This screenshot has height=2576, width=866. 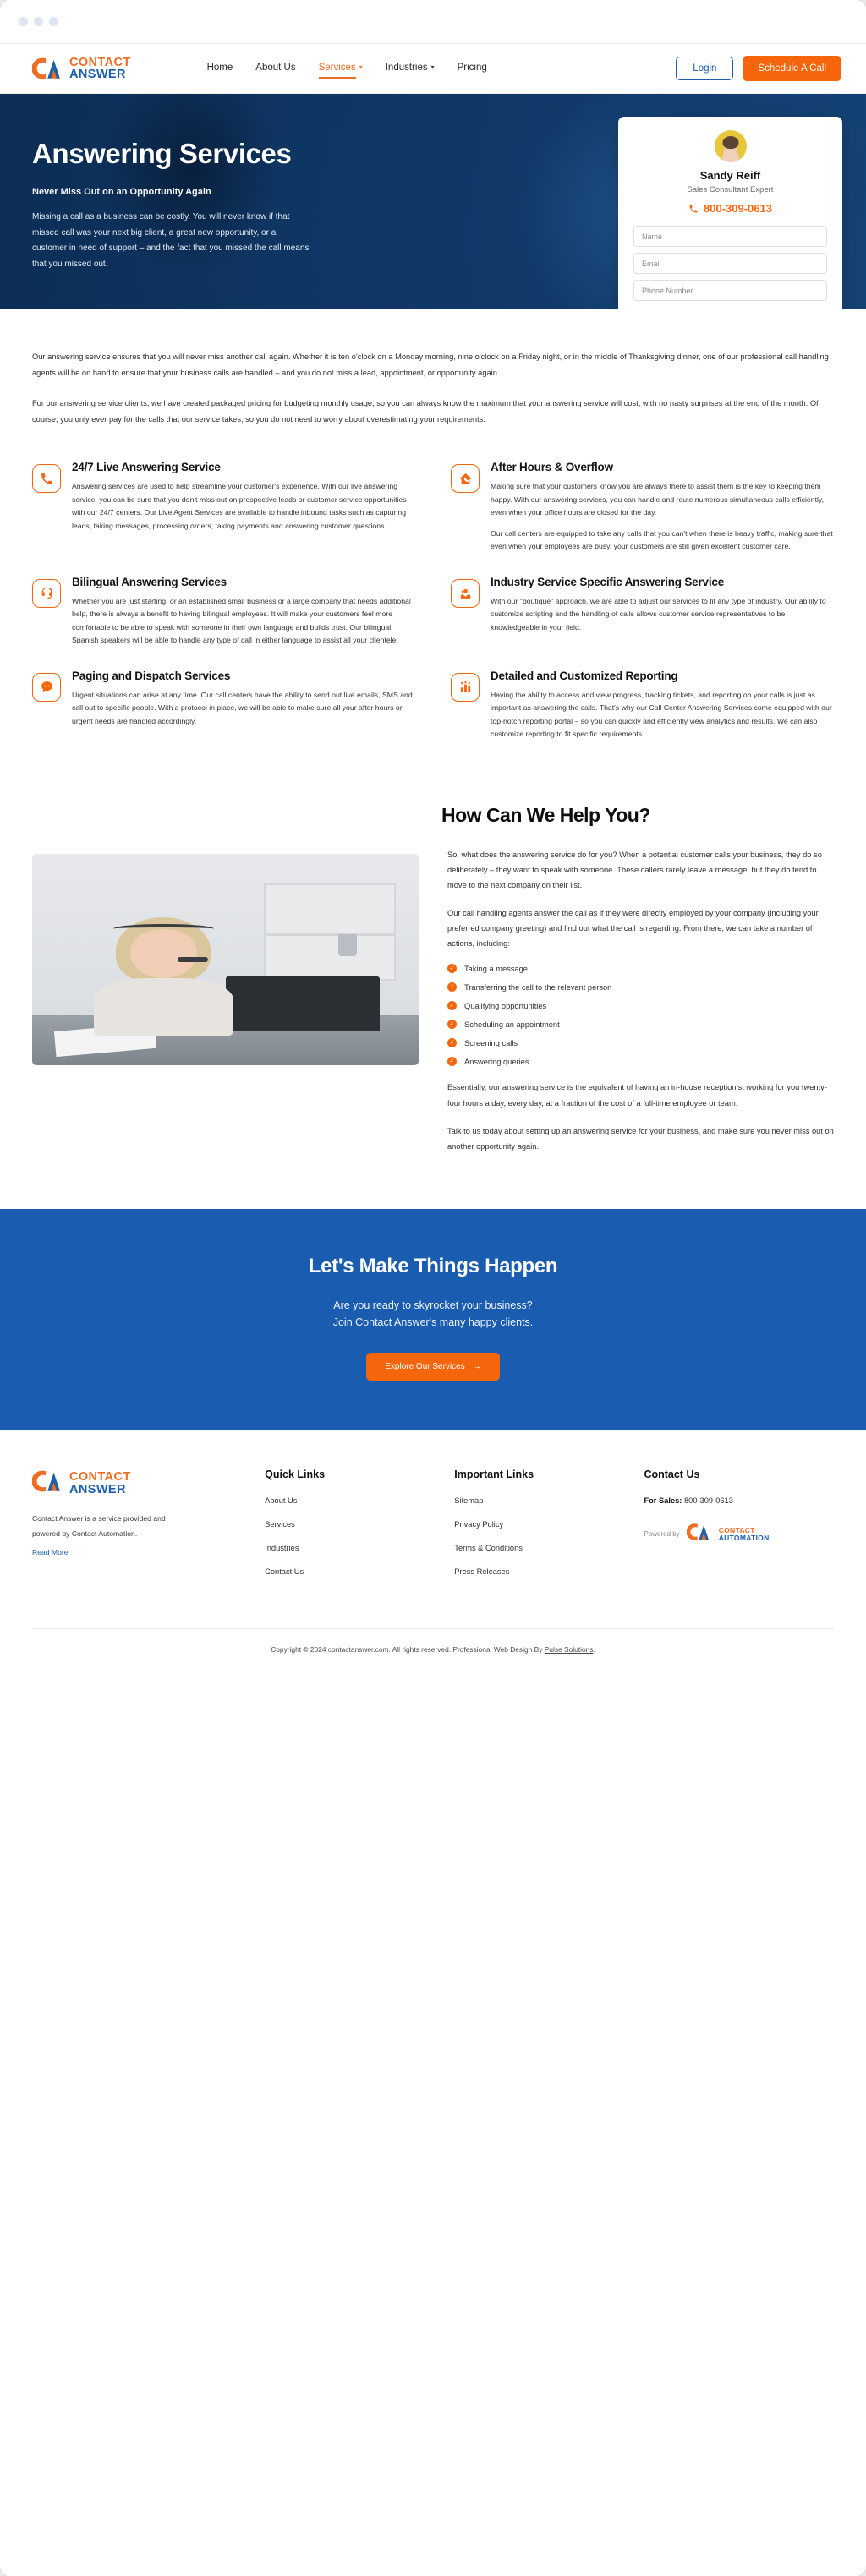 I want to click on footer-link-press-releases: Press Releases, so click(x=540, y=1571).